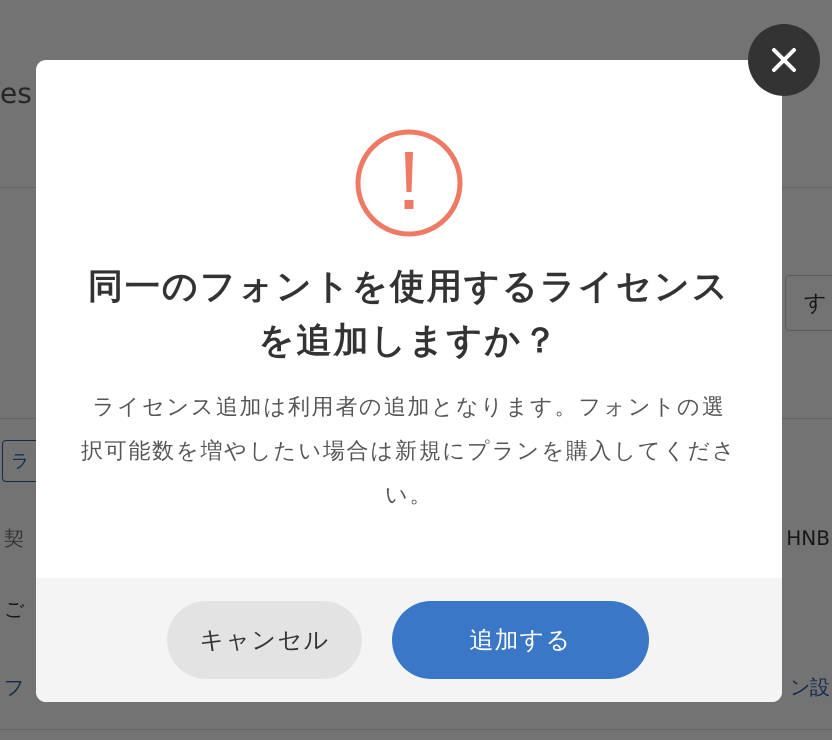 The width and height of the screenshot is (832, 740). I want to click on usage-label: ご, so click(14, 609).